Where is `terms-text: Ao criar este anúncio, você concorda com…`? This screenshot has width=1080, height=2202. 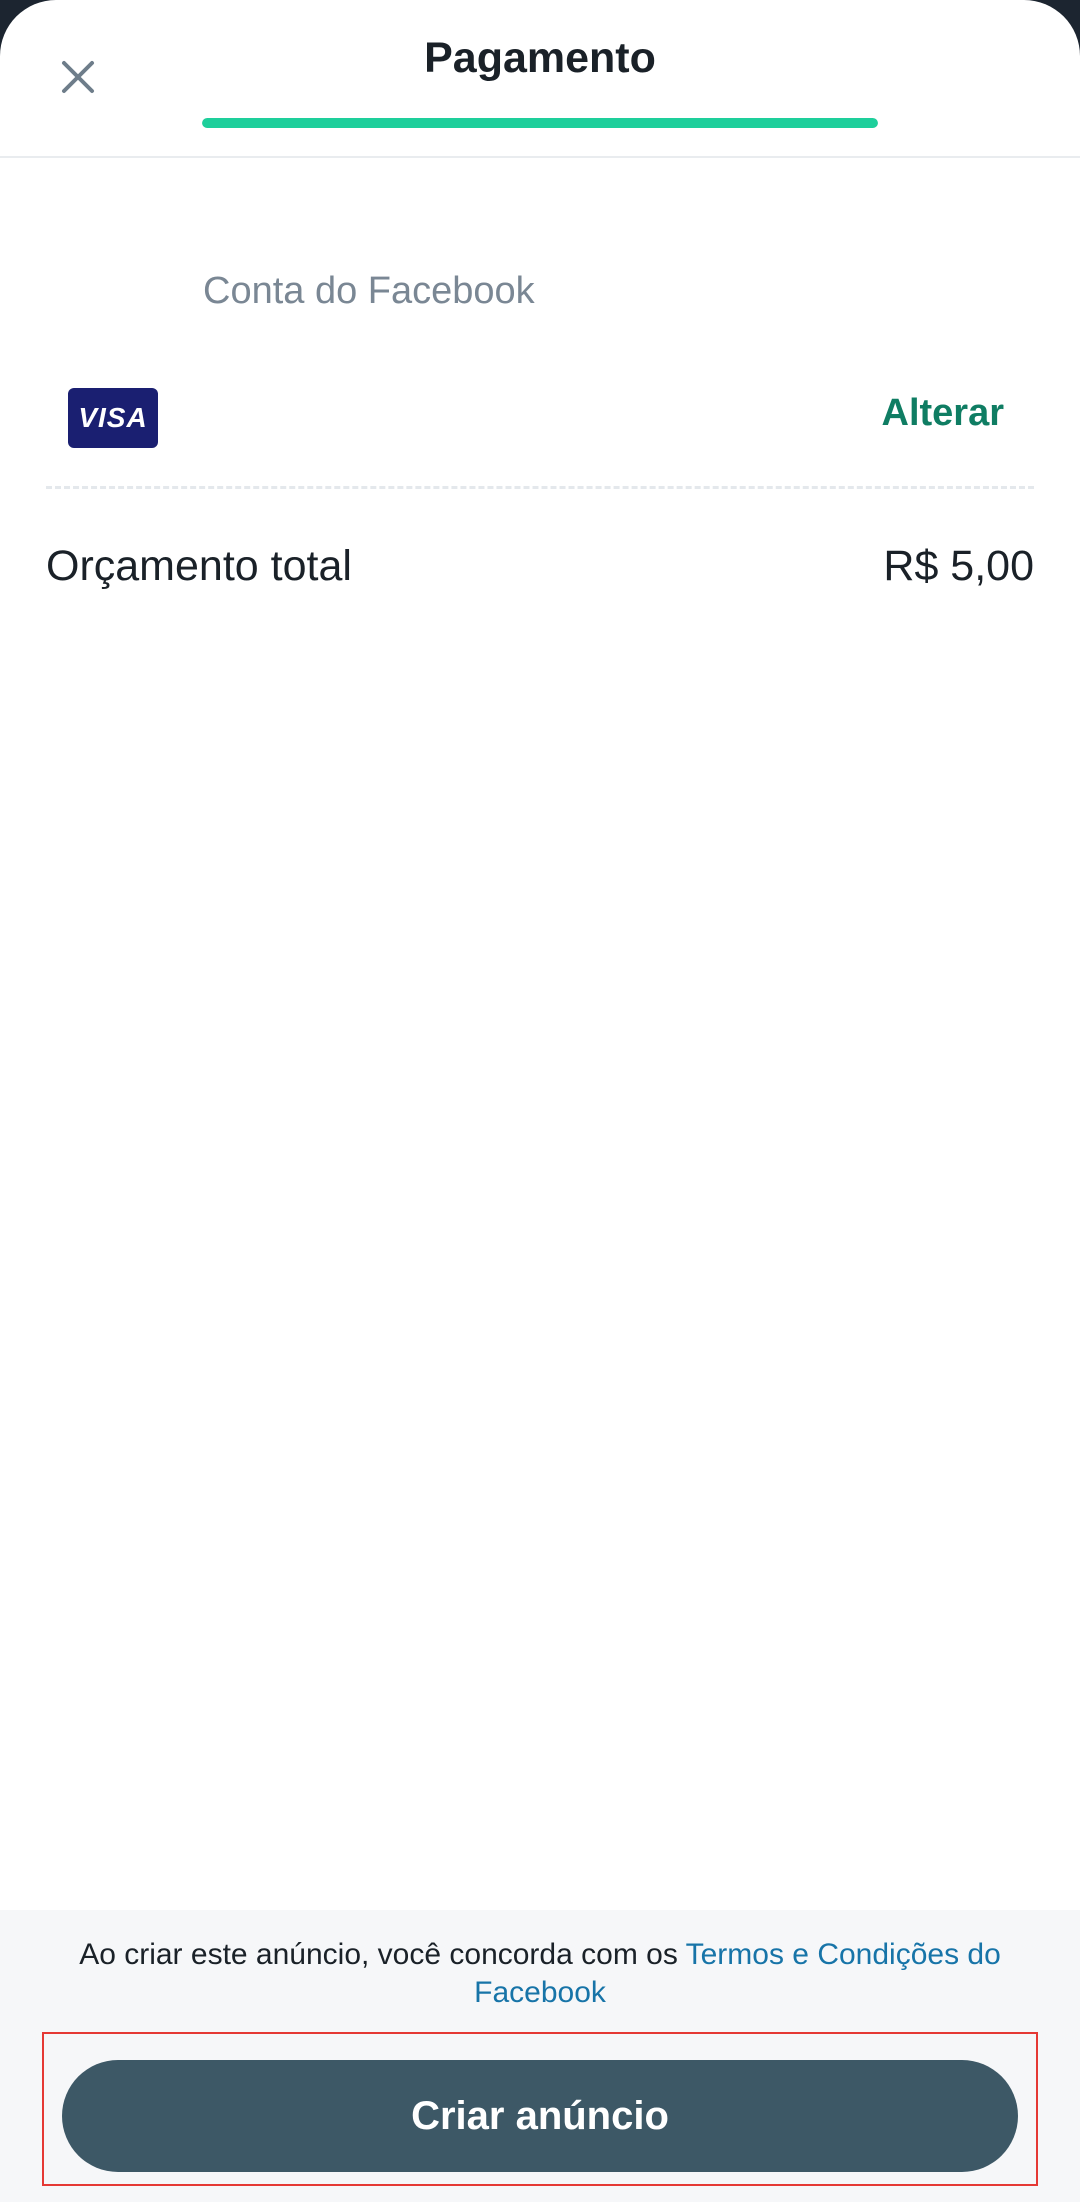
terms-text: Ao criar este anúncio, você concorda com… is located at coordinates (540, 1974).